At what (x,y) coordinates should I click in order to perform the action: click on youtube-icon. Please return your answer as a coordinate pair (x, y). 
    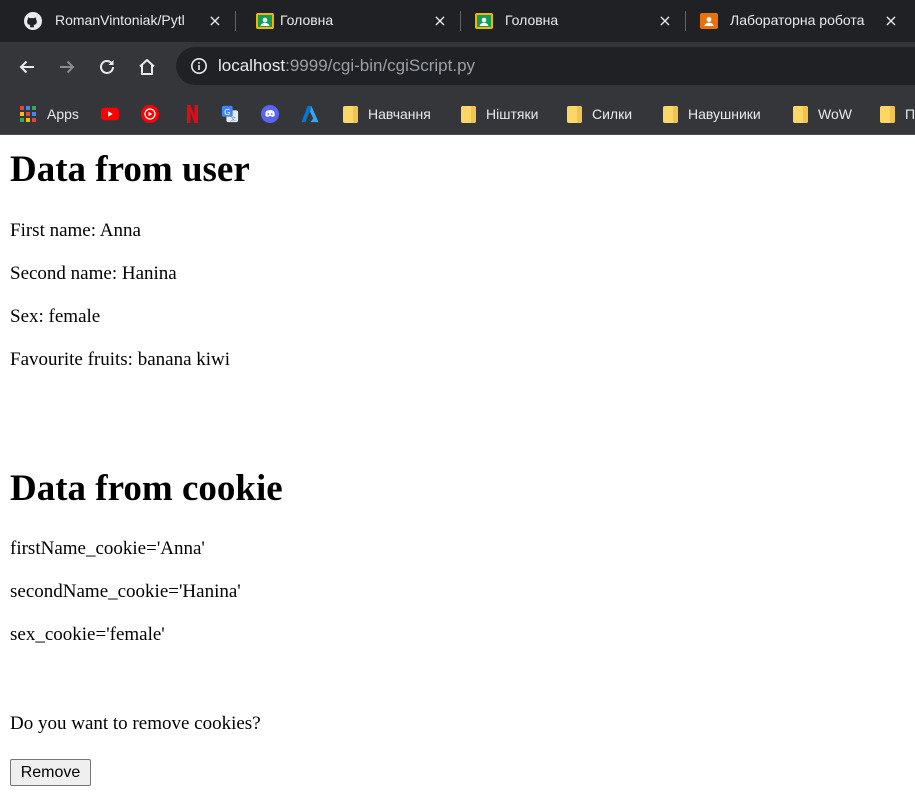
    Looking at the image, I should click on (110, 114).